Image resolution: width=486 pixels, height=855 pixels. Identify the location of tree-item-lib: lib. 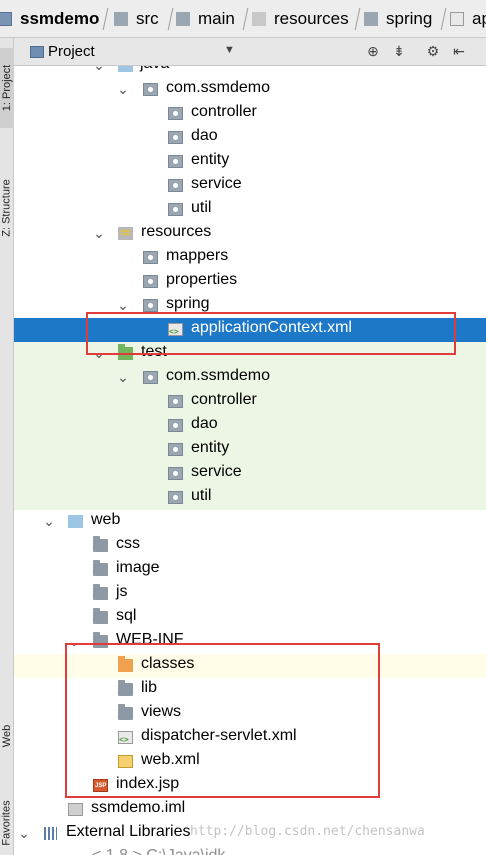
(250, 690).